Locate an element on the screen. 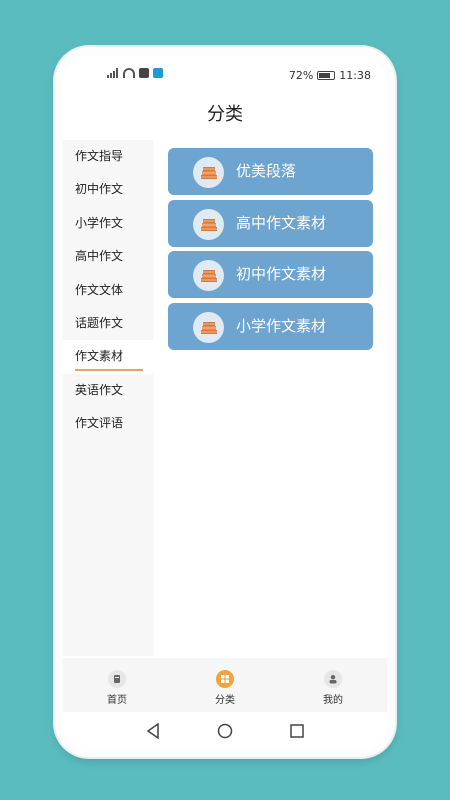  category-label: 初中作文素材 is located at coordinates (281, 274).